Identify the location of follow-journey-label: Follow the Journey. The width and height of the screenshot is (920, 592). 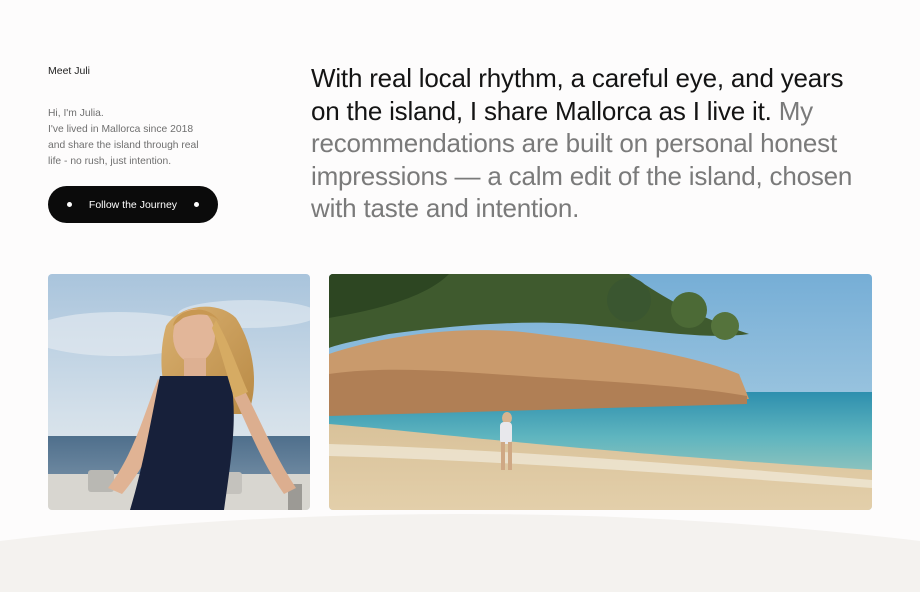
(133, 204).